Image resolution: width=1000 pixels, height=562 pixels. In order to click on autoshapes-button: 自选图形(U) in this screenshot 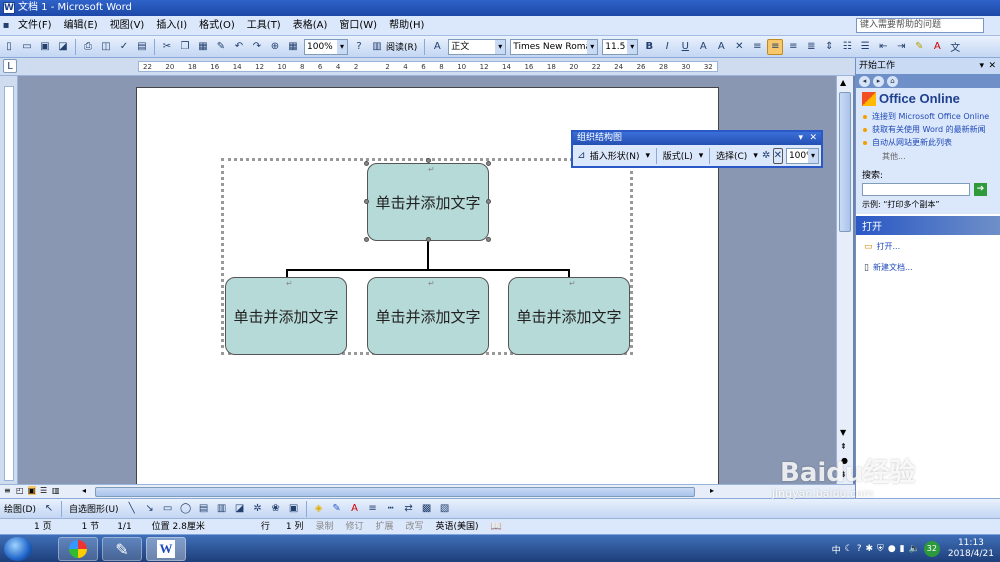, I will do `click(94, 508)`.